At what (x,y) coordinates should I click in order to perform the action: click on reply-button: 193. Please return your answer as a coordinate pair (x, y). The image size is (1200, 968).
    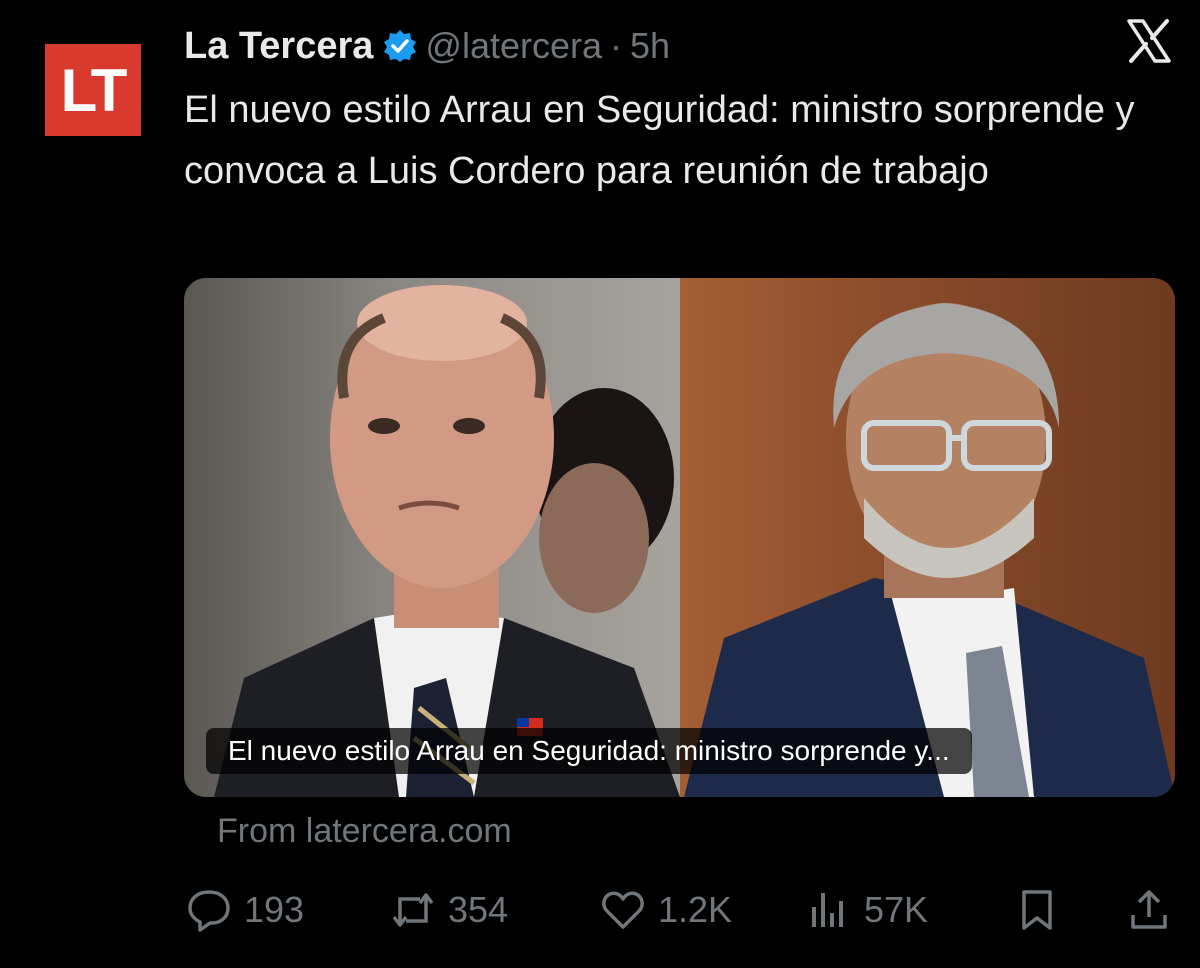
    Looking at the image, I should click on (245, 910).